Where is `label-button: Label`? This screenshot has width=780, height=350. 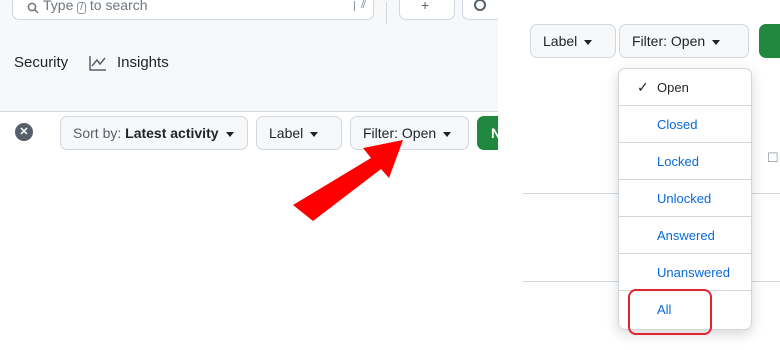 label-button: Label is located at coordinates (573, 41).